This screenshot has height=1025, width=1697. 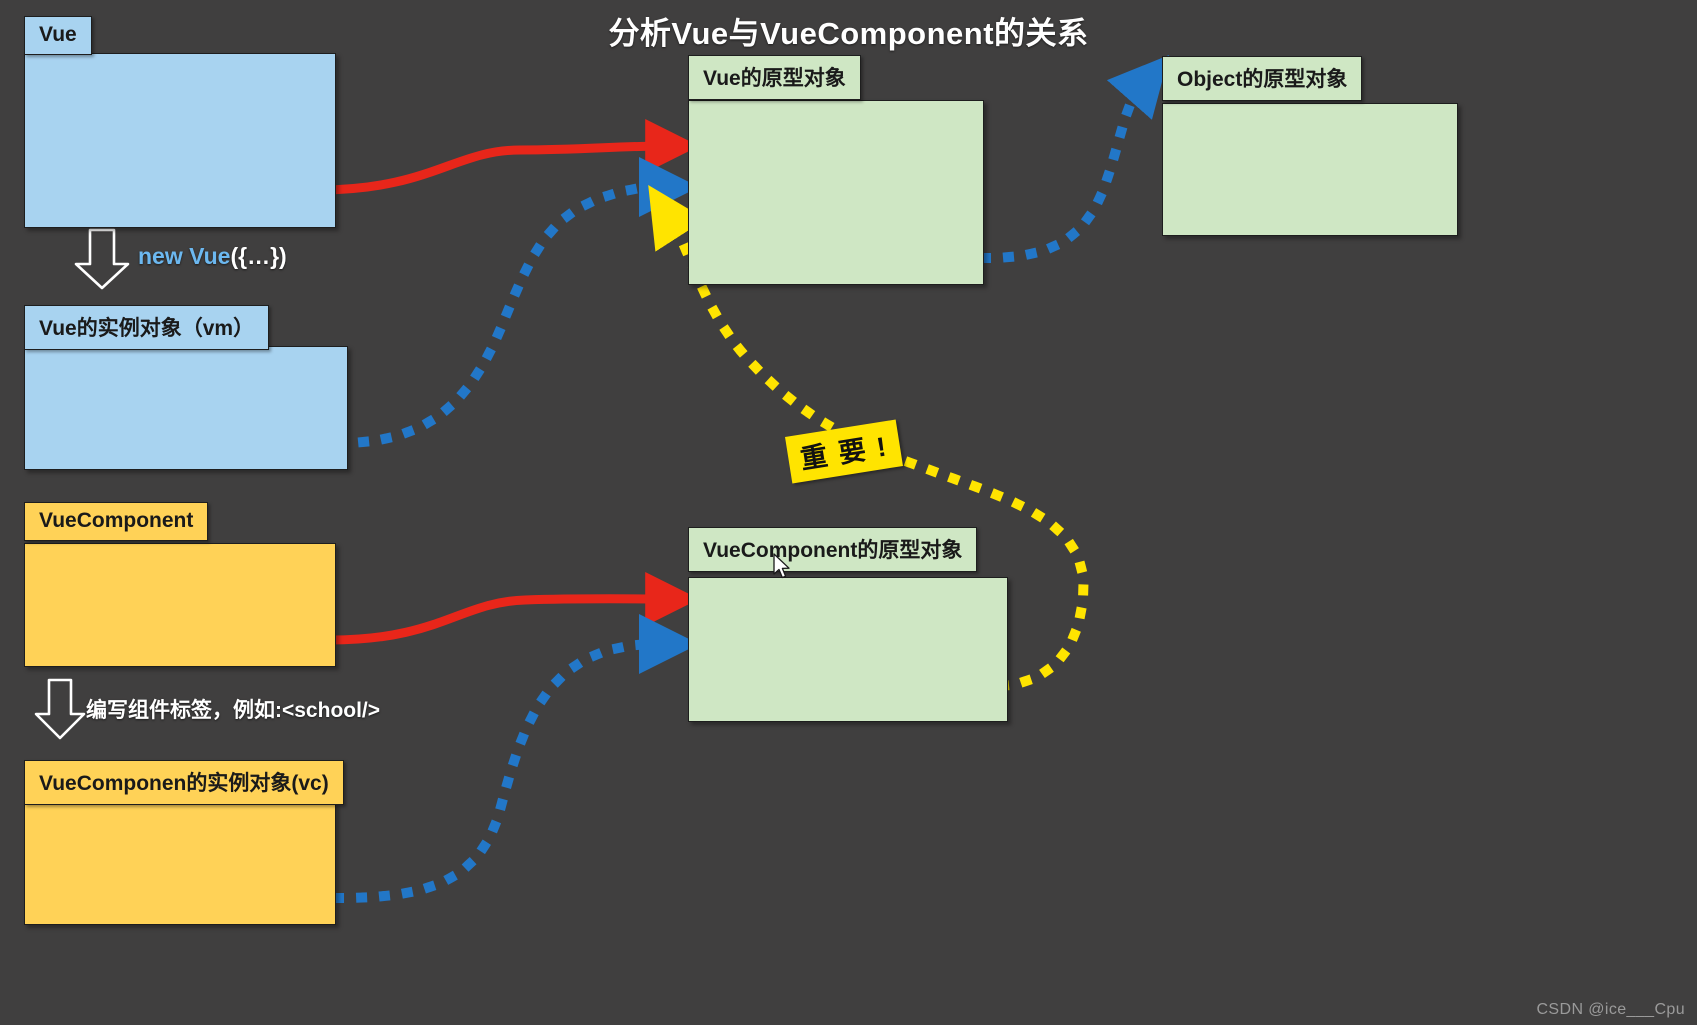 I want to click on card-vuecomponent-prototype-object-title: VueComponent的原型对象, so click(x=833, y=549).